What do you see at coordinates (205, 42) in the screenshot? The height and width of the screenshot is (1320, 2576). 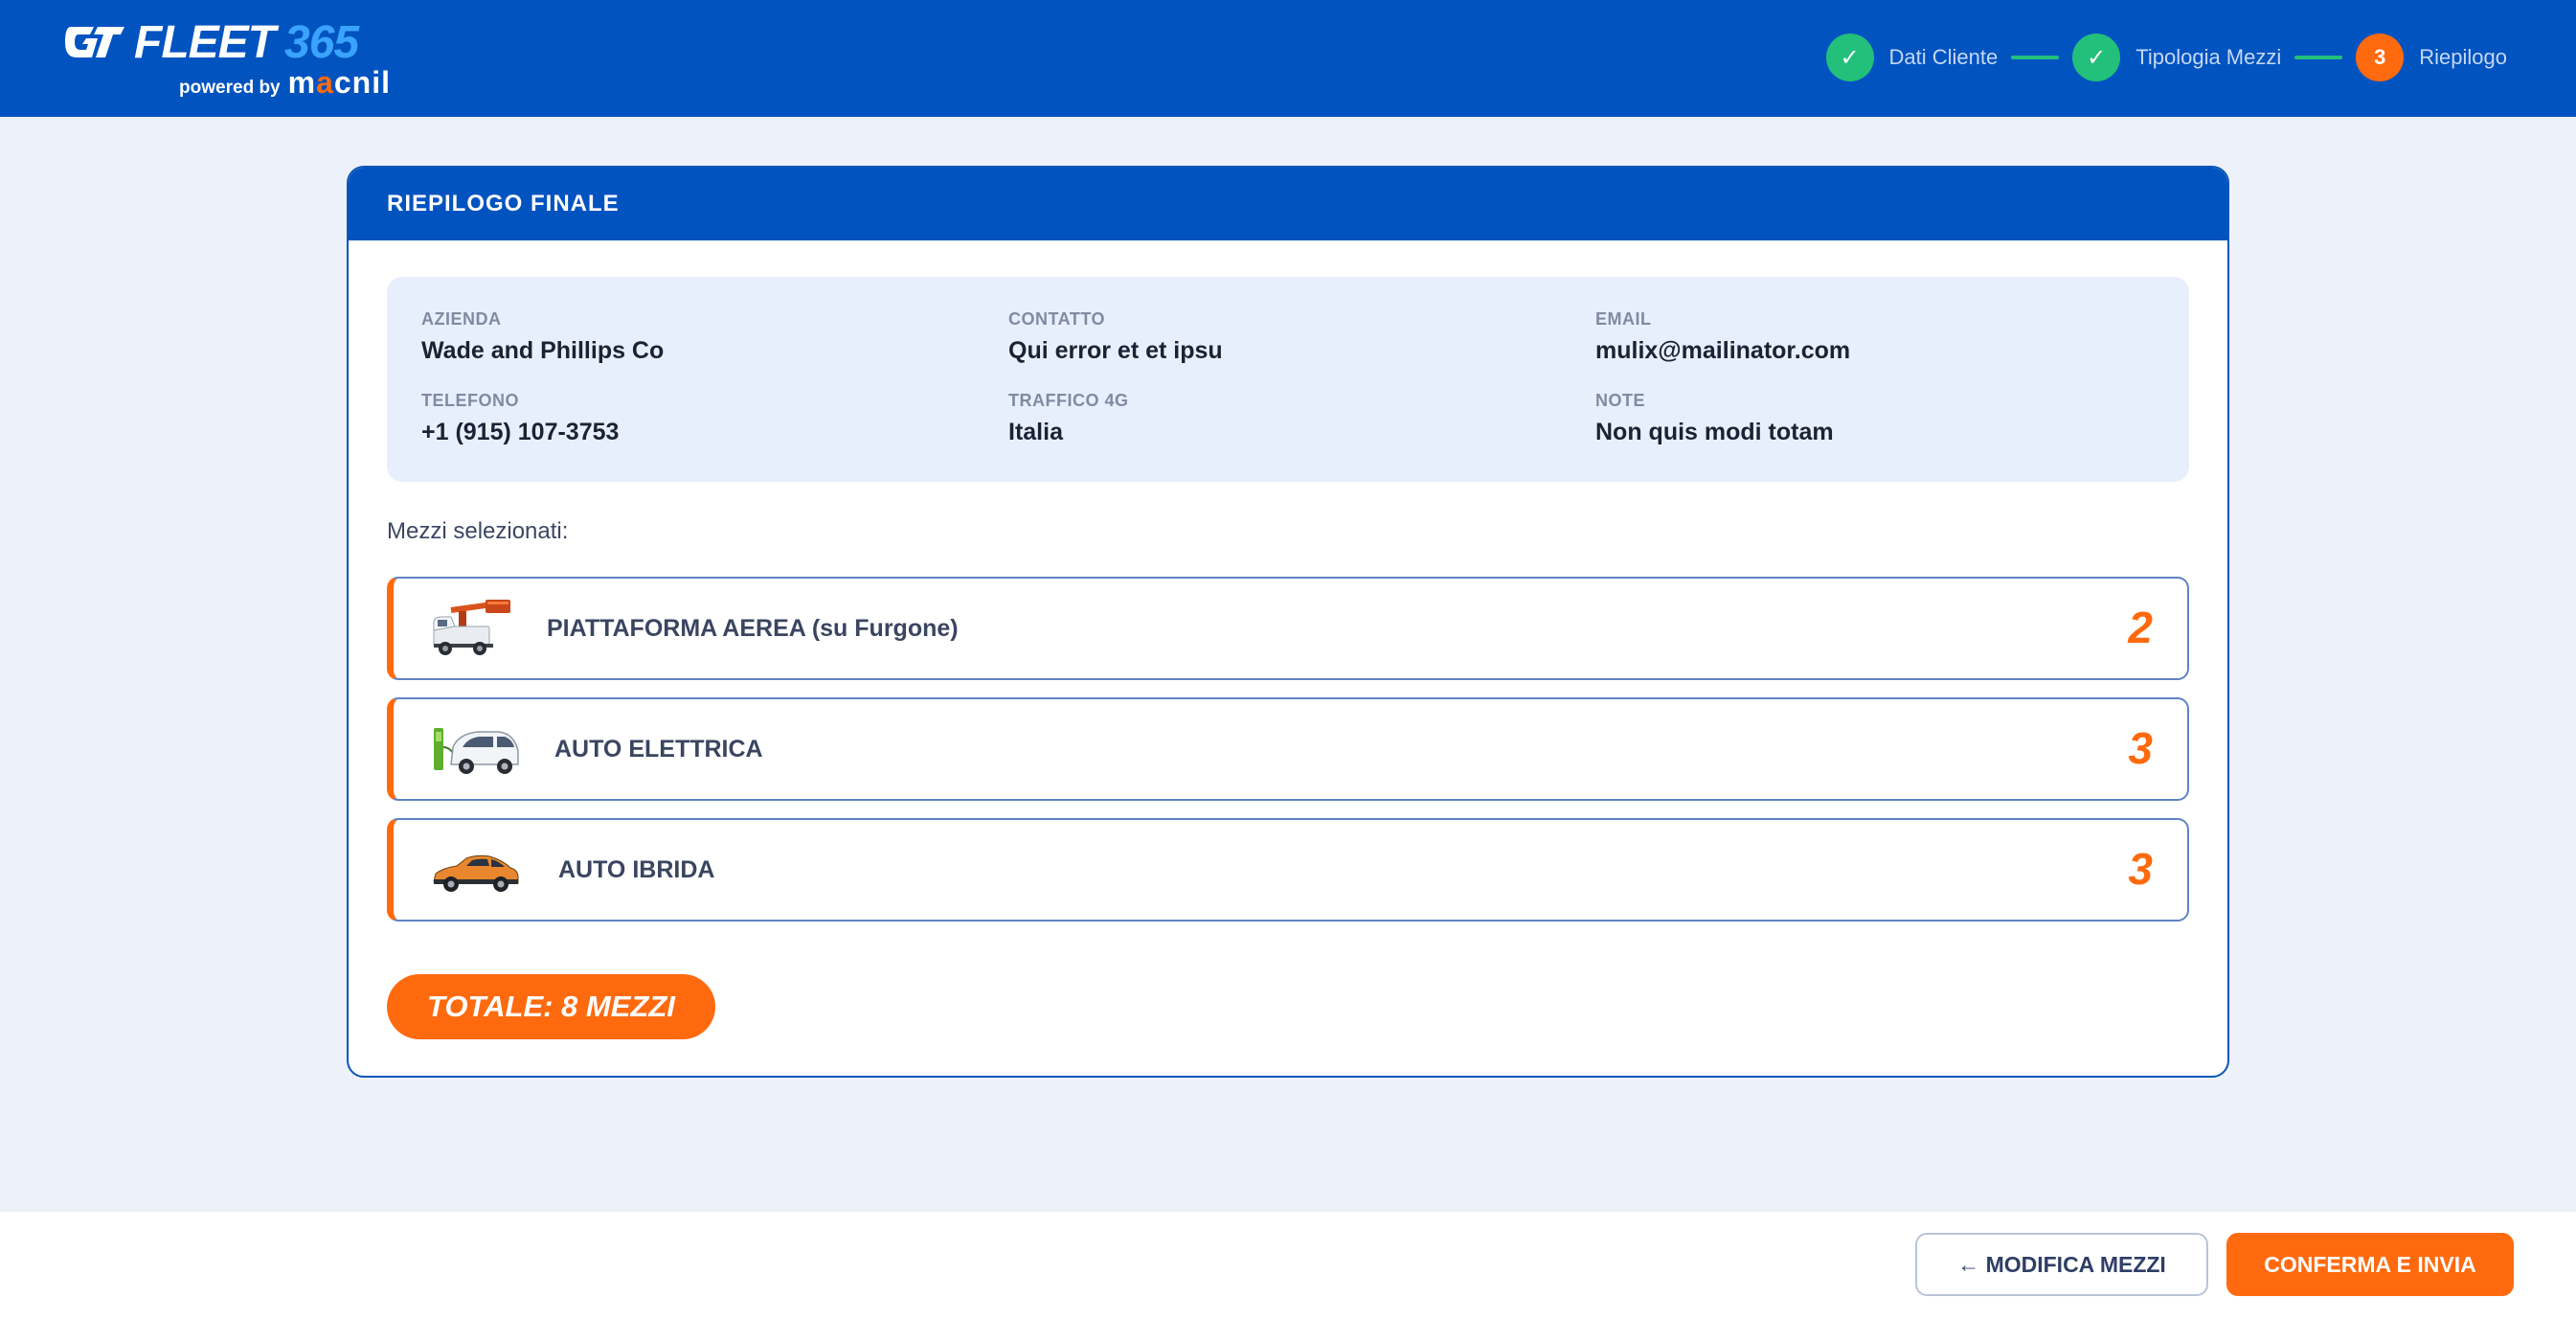 I see `logo-fleet-text: FLEET` at bounding box center [205, 42].